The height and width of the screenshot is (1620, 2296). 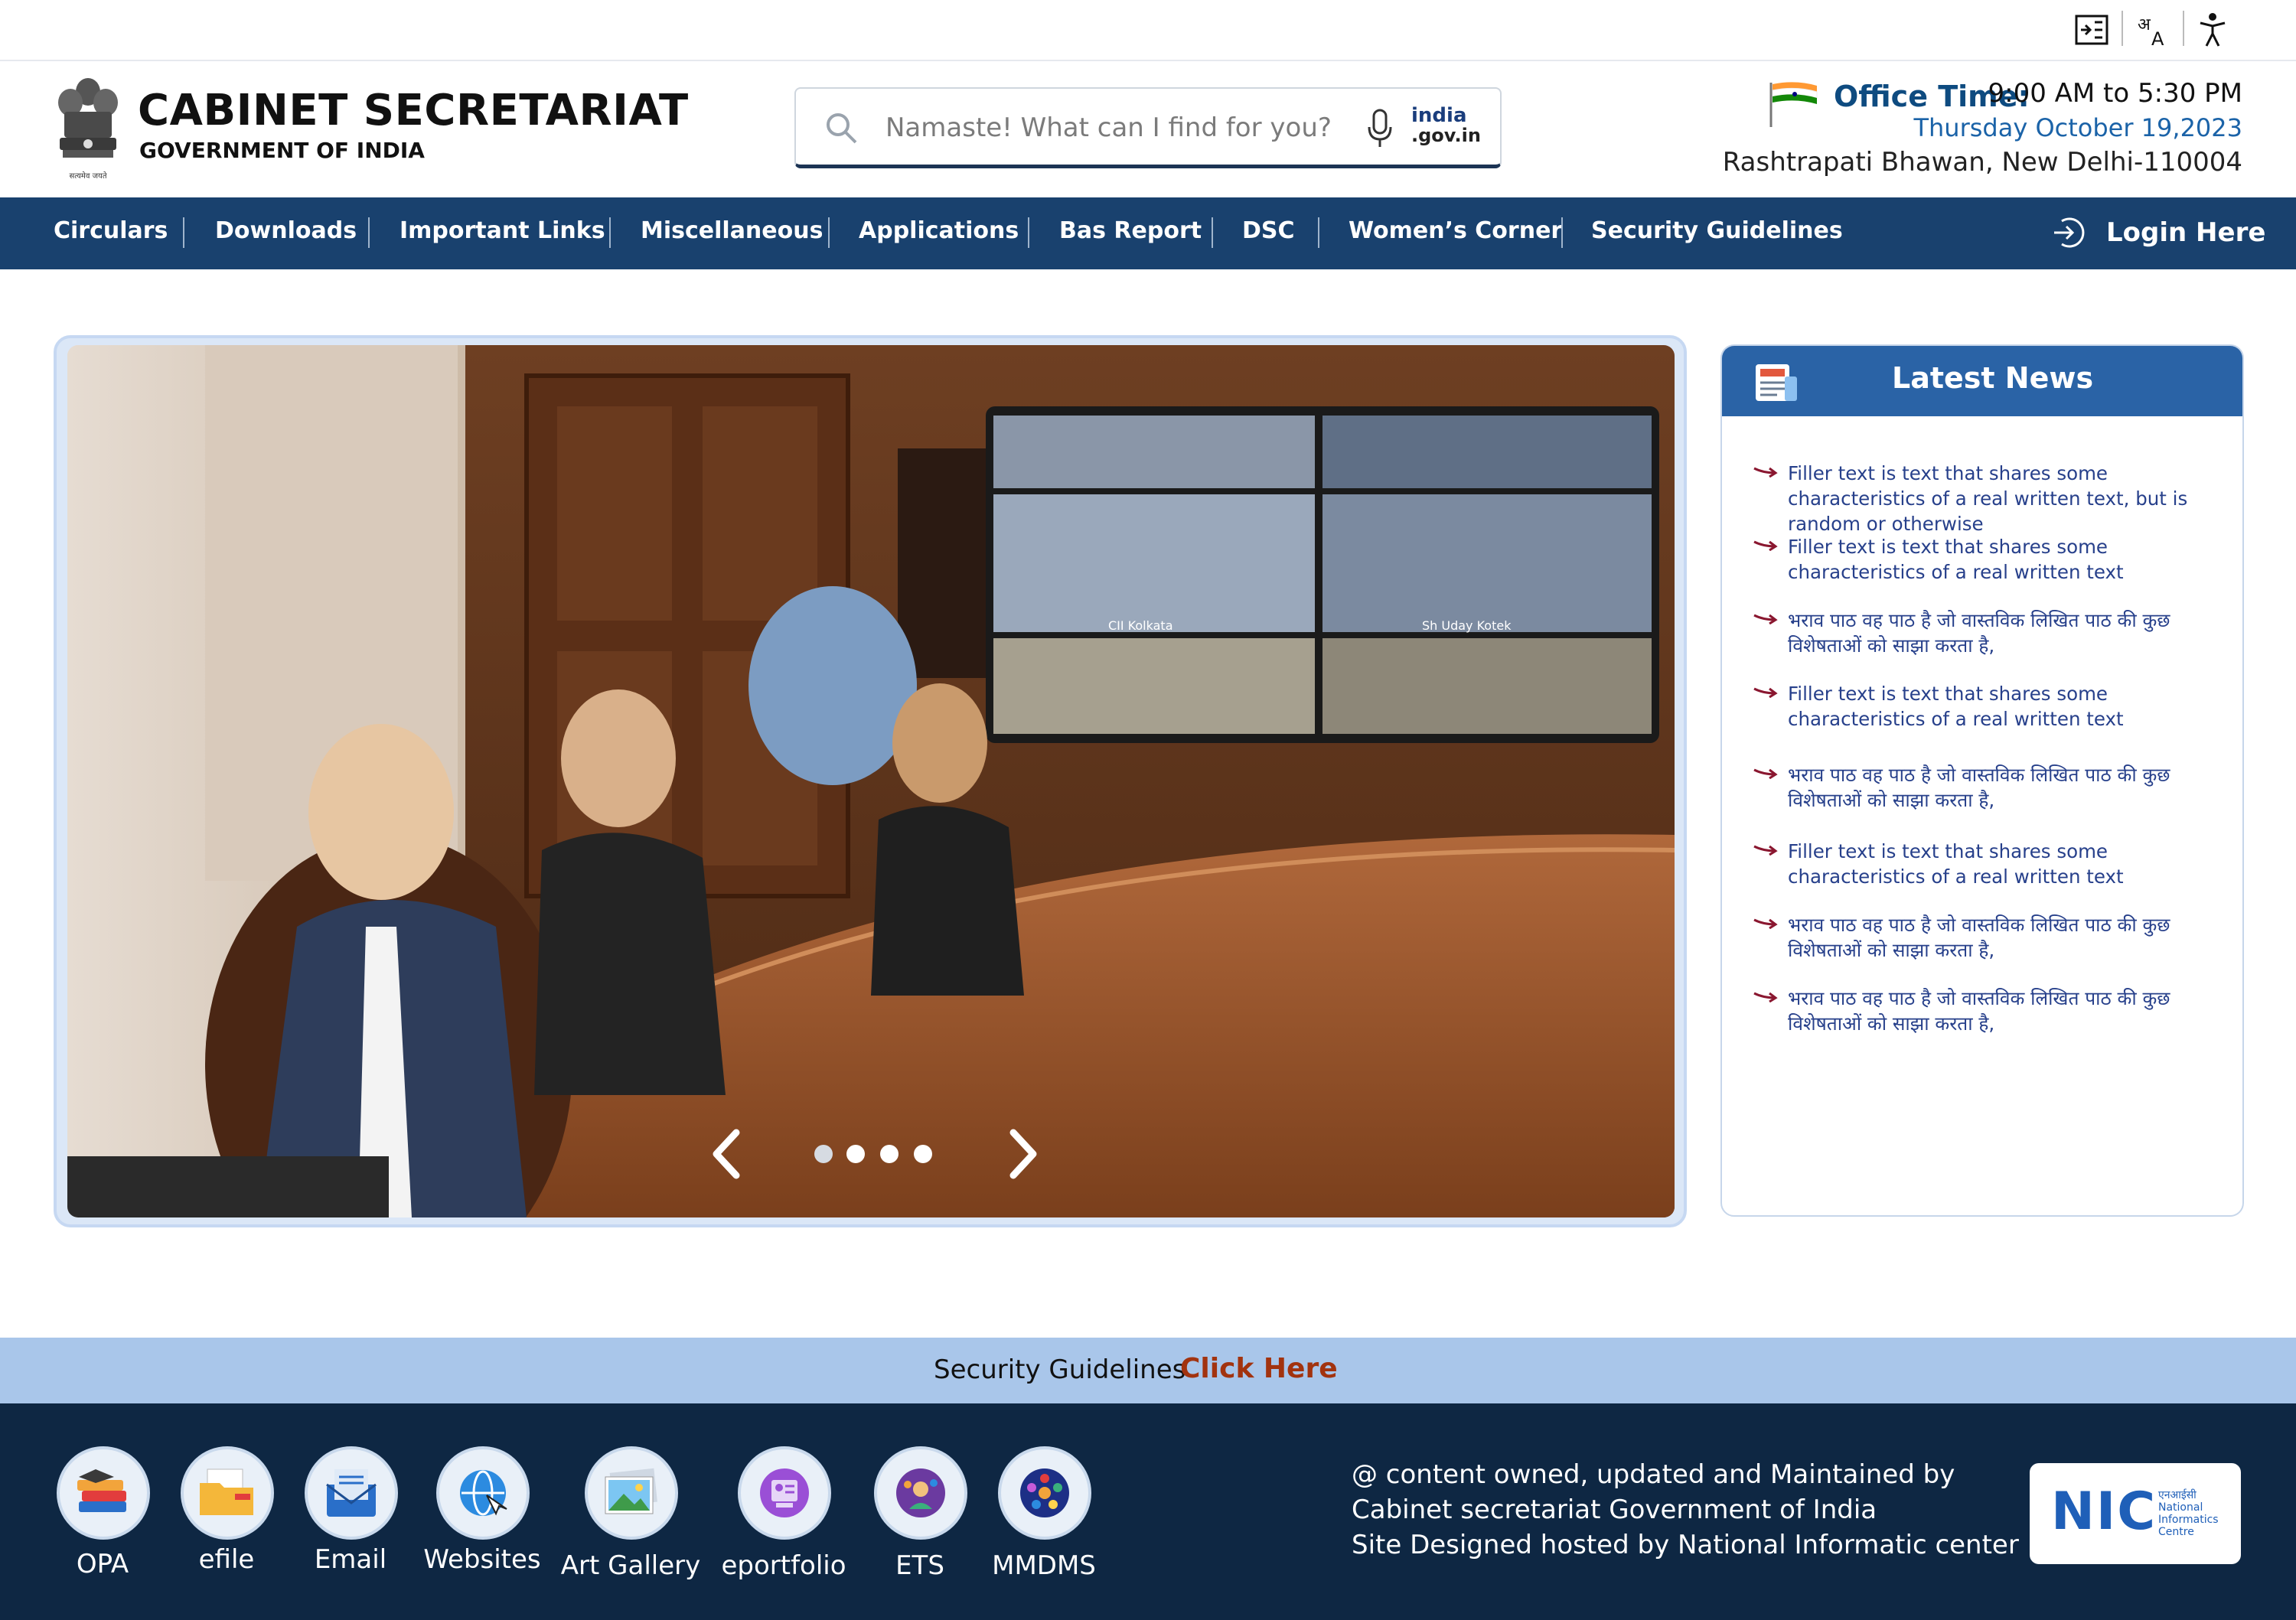 I want to click on org-subtitle: GOVERNMENT OF INDIA, so click(x=282, y=150).